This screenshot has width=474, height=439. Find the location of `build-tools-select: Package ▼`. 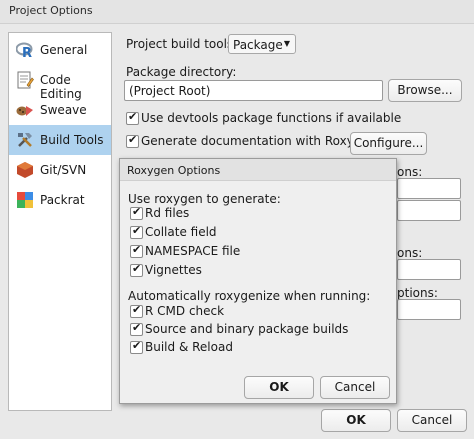

build-tools-select: Package ▼ is located at coordinates (262, 44).